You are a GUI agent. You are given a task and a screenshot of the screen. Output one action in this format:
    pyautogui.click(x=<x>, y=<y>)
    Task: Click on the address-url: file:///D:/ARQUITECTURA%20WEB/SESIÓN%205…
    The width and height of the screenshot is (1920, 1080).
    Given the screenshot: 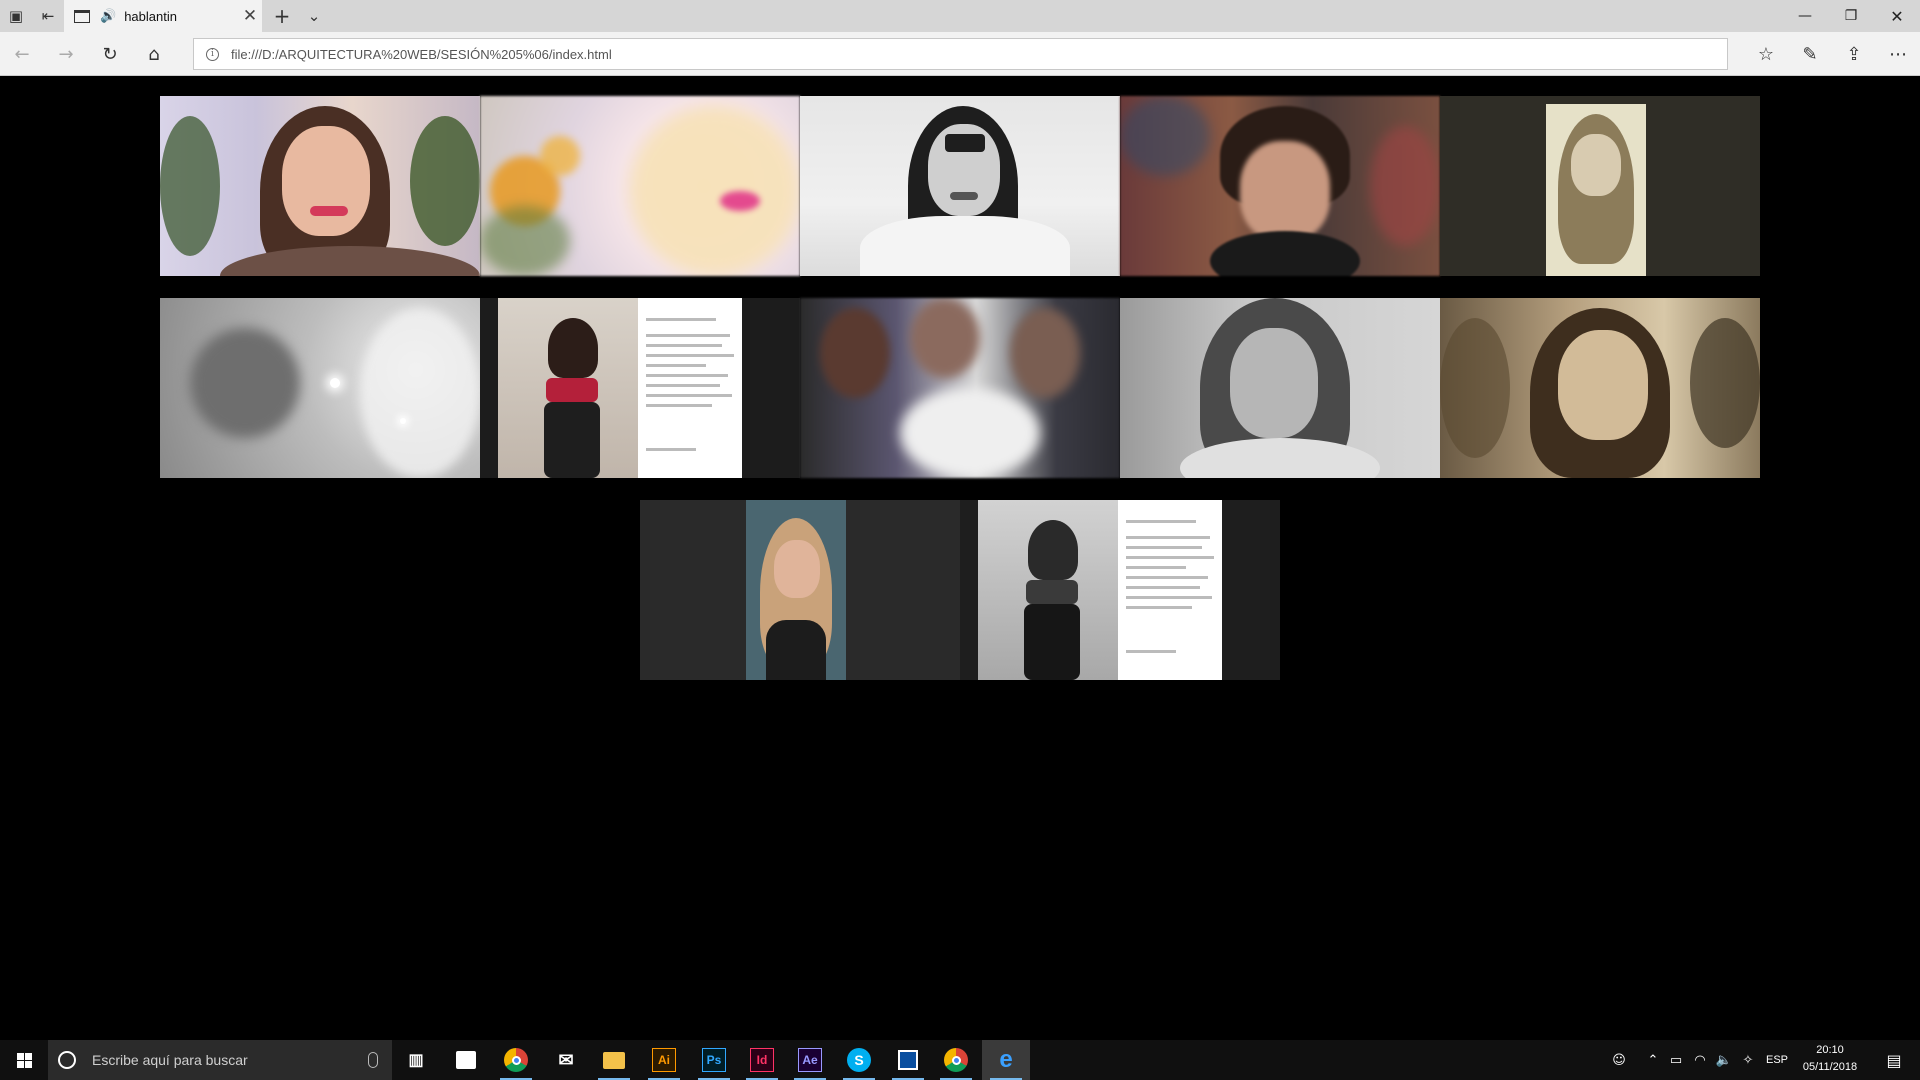 What is the action you would take?
    pyautogui.click(x=421, y=54)
    